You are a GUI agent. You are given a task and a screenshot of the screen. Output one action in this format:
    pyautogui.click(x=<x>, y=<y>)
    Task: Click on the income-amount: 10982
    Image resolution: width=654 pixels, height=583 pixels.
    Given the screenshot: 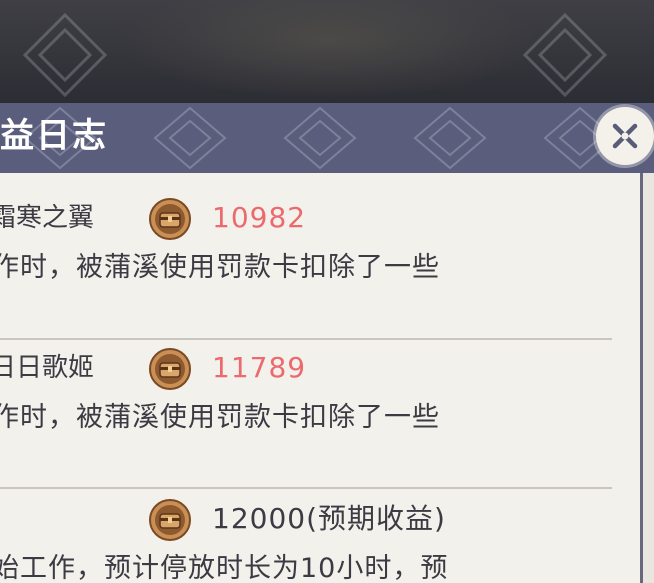 What is the action you would take?
    pyautogui.click(x=259, y=217)
    